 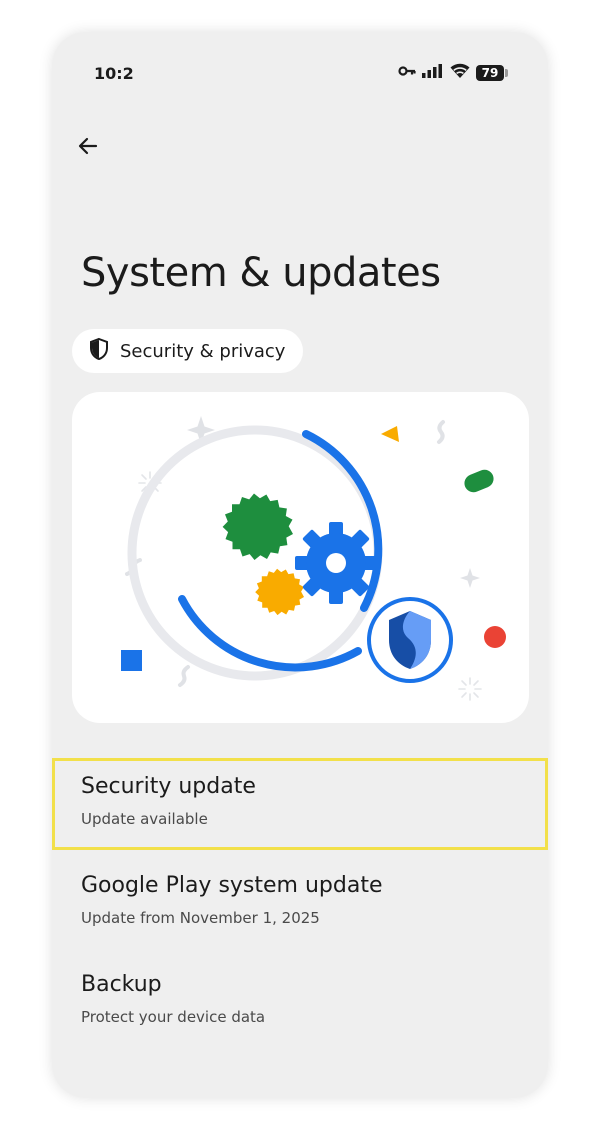 What do you see at coordinates (410, 640) in the screenshot?
I see `shield-badge-icon` at bounding box center [410, 640].